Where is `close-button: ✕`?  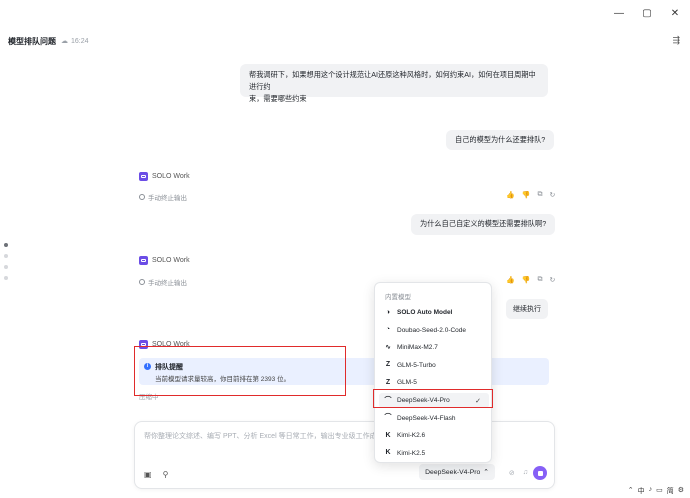
close-button: ✕ is located at coordinates (675, 13).